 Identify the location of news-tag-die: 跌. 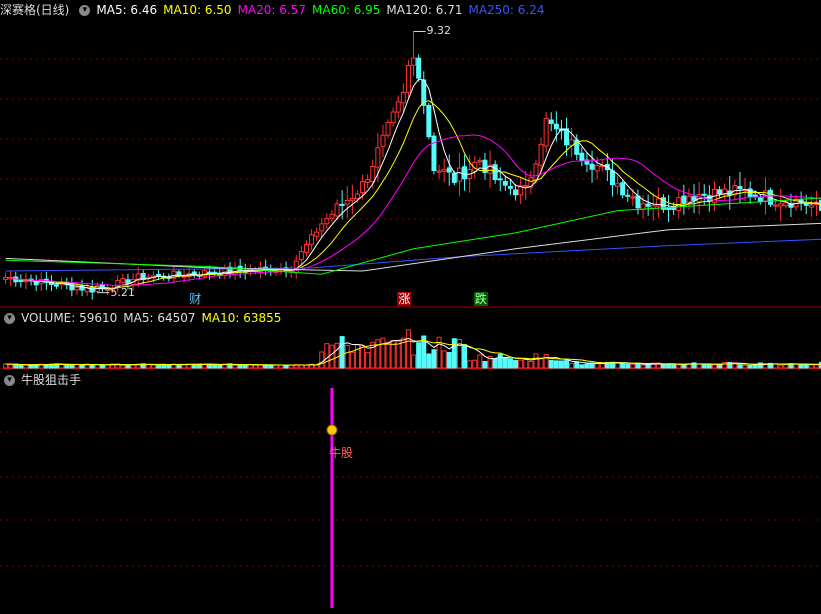
(480, 299).